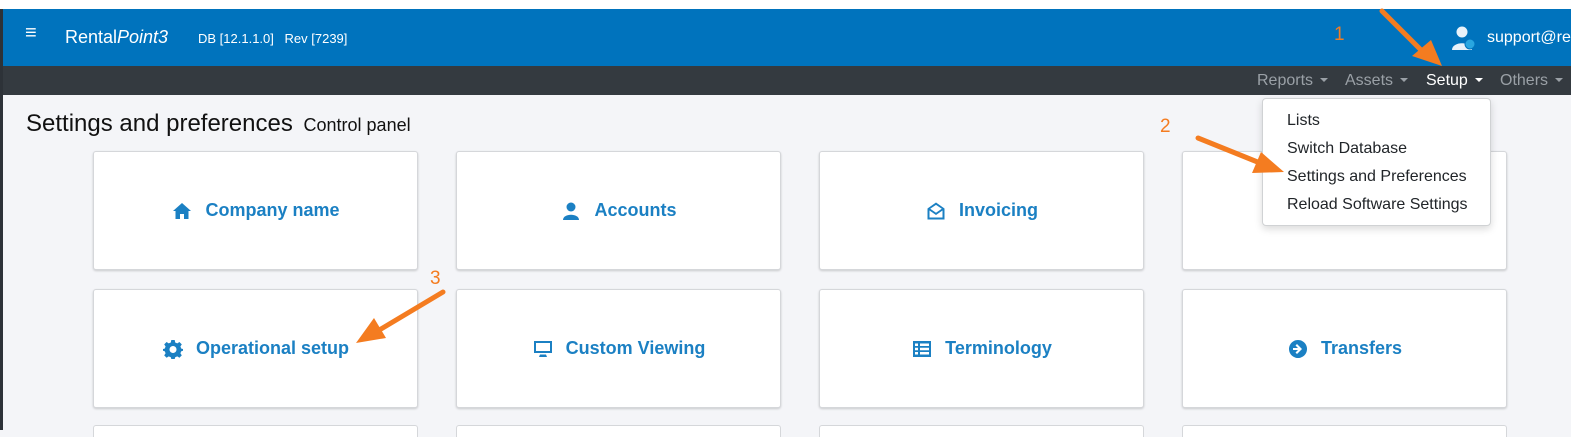 The height and width of the screenshot is (437, 1571). Describe the element at coordinates (998, 348) in the screenshot. I see `card-label: Terminology` at that location.